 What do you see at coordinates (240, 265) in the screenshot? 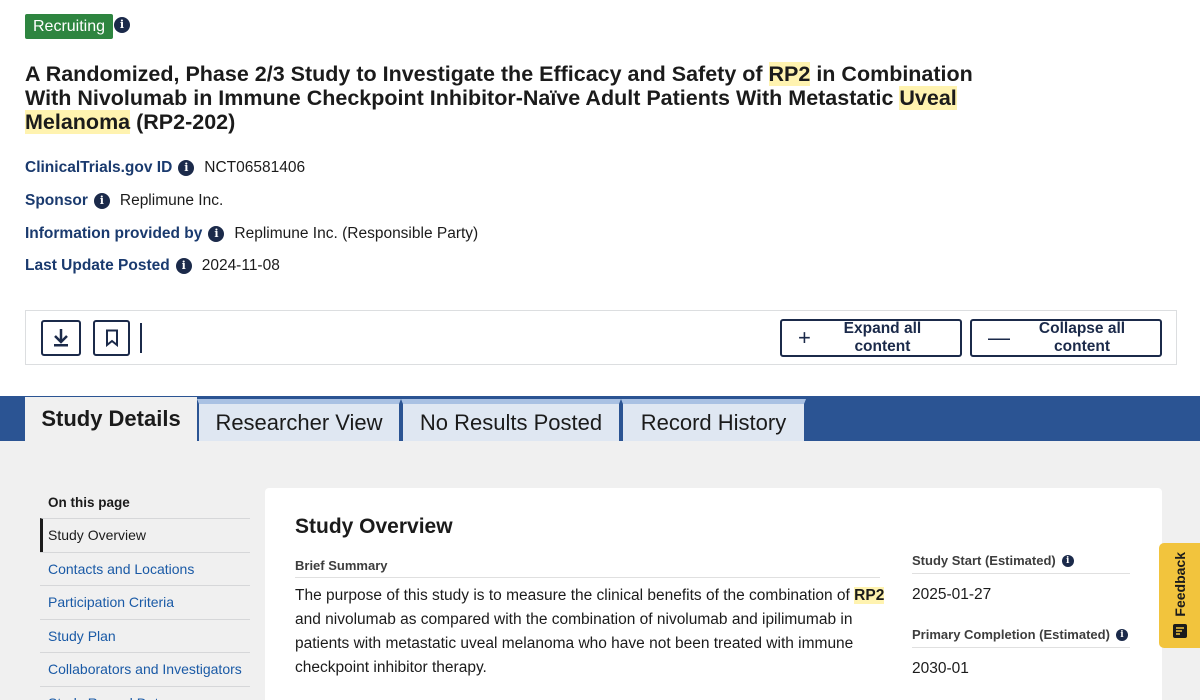
I see `meta-value: 2024-11-08` at bounding box center [240, 265].